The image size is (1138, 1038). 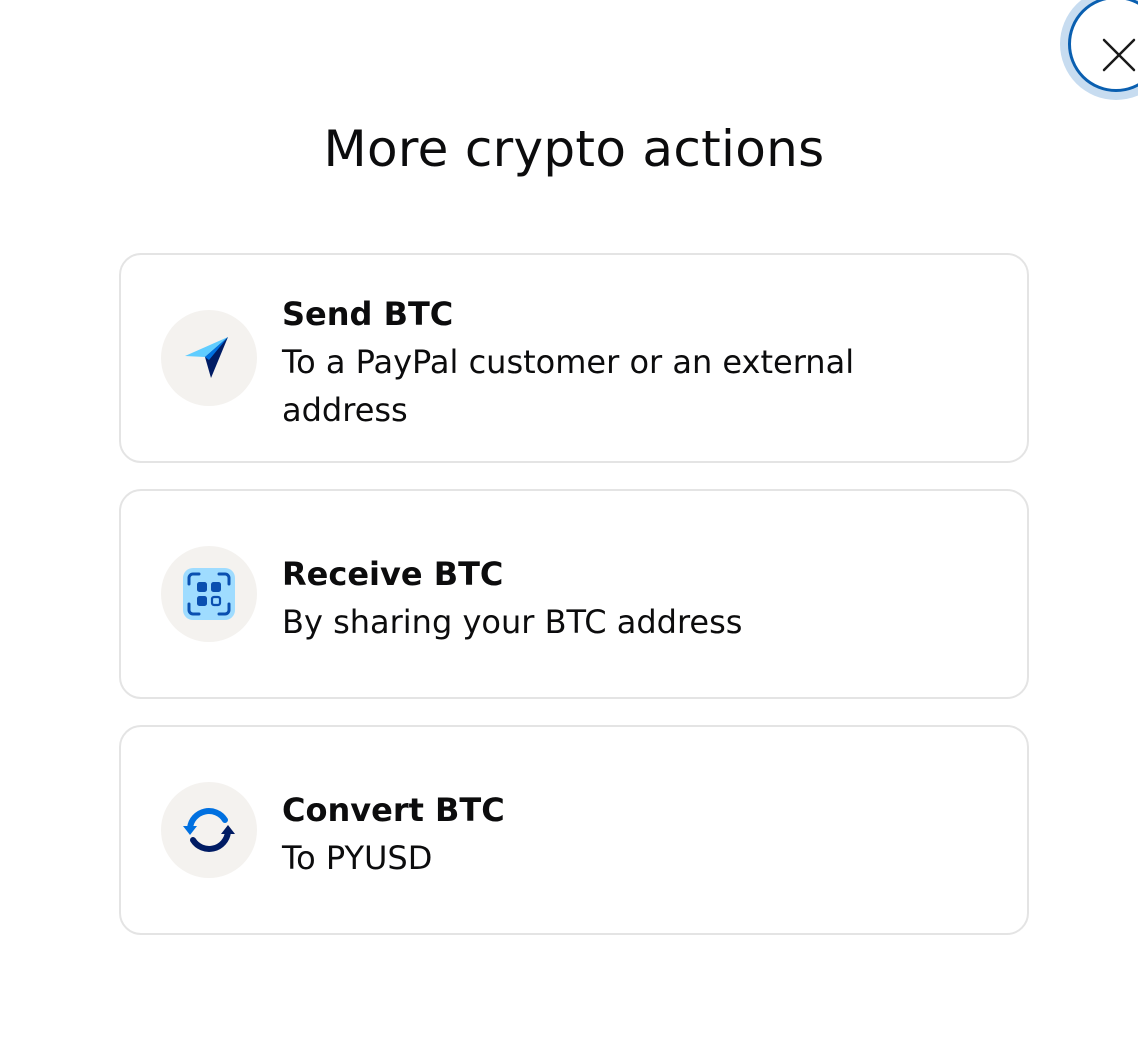 I want to click on close-icon, so click(x=1119, y=55).